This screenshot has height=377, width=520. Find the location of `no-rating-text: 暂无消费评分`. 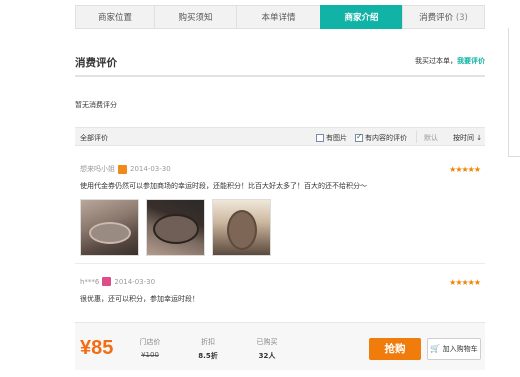

no-rating-text: 暂无消费评分 is located at coordinates (96, 105).